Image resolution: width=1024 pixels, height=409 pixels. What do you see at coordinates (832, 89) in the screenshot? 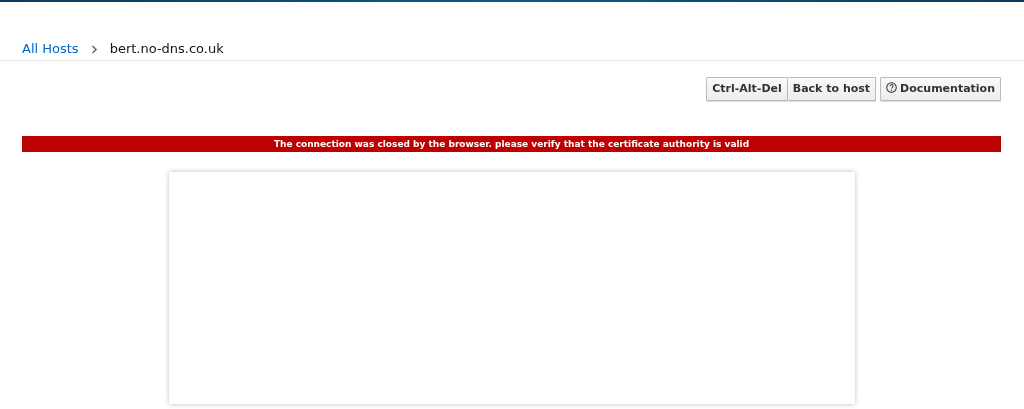
I see `console-button: Back to host` at bounding box center [832, 89].